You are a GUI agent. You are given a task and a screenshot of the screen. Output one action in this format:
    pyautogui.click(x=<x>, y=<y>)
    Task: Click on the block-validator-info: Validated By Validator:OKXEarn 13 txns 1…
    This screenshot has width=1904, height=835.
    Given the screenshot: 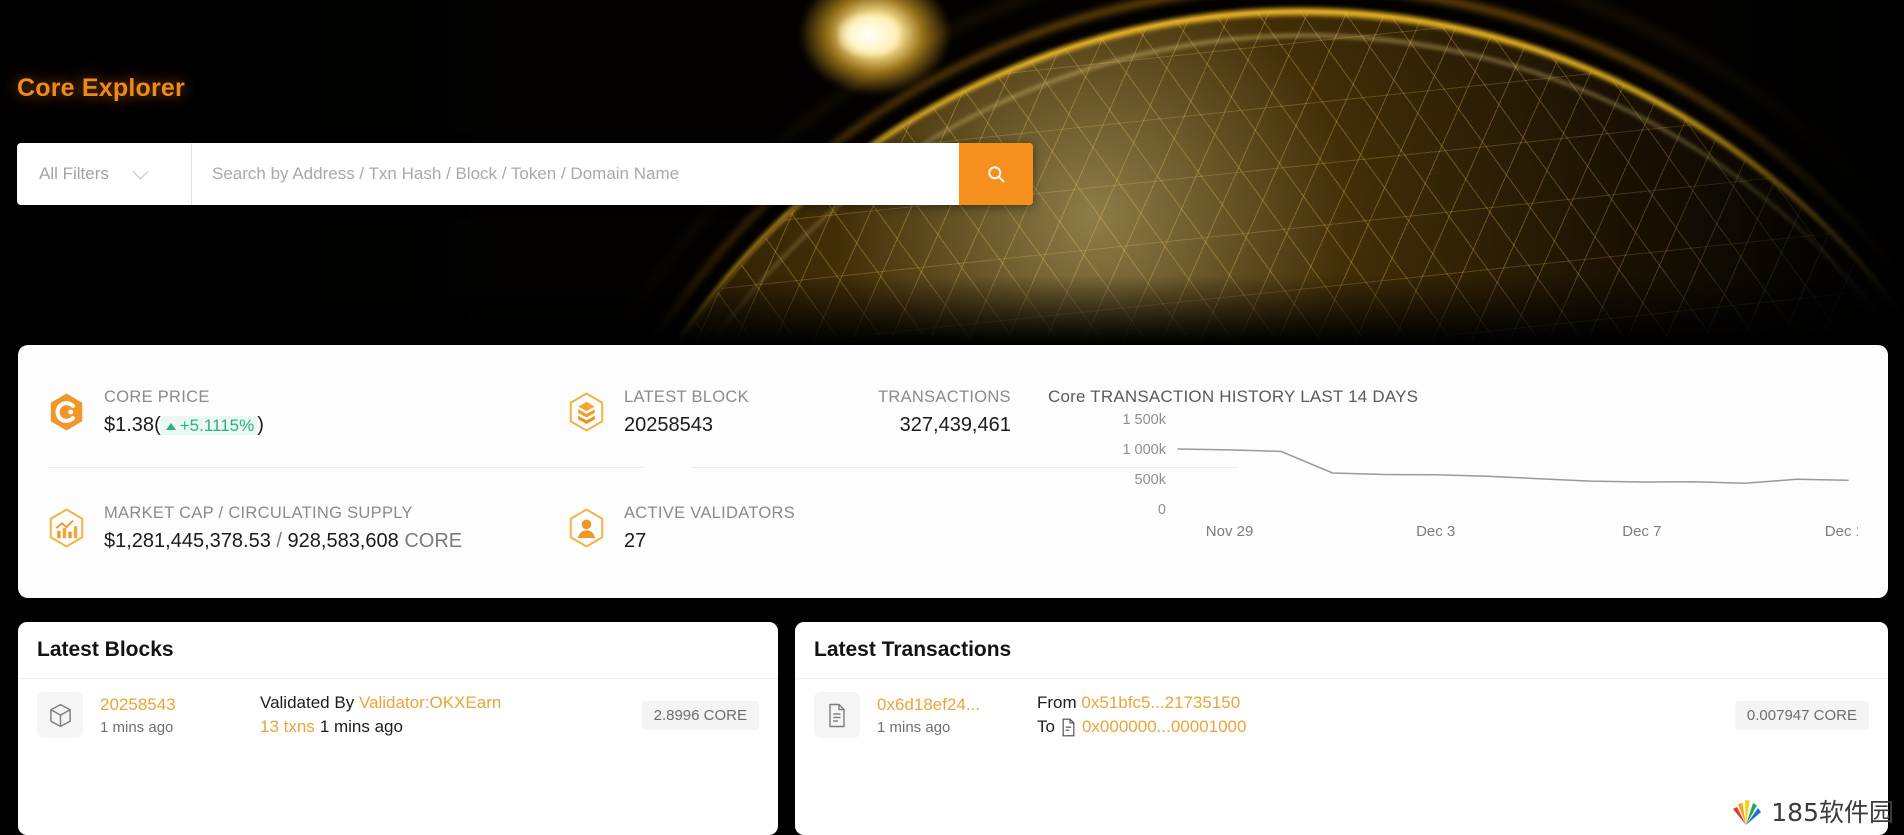 What is the action you would take?
    pyautogui.click(x=451, y=715)
    